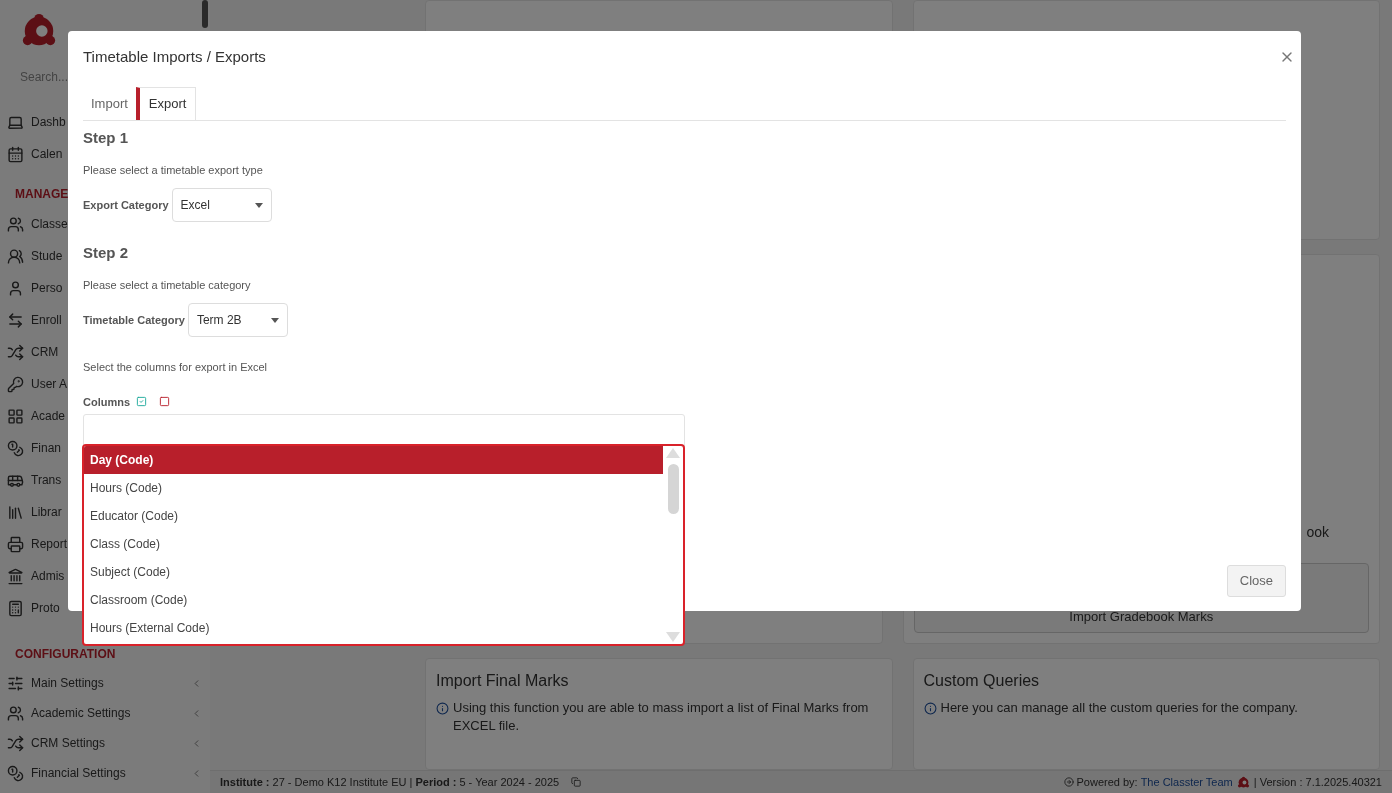 The width and height of the screenshot is (1392, 793). What do you see at coordinates (373, 600) in the screenshot?
I see `dropdown-option: Classroom (Code)` at bounding box center [373, 600].